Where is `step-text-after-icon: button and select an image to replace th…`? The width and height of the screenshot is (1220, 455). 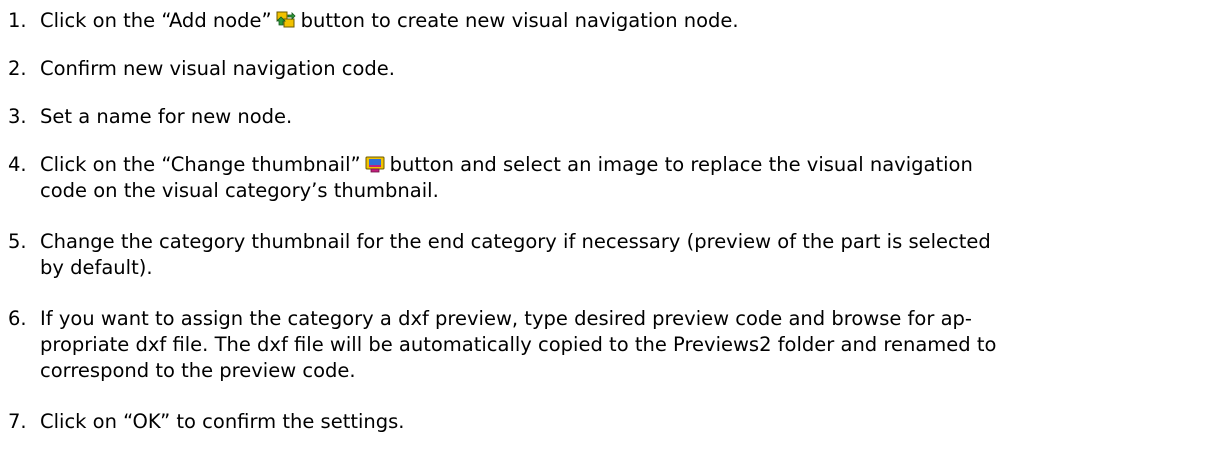
step-text-after-icon: button and select an image to replace th… is located at coordinates (681, 164).